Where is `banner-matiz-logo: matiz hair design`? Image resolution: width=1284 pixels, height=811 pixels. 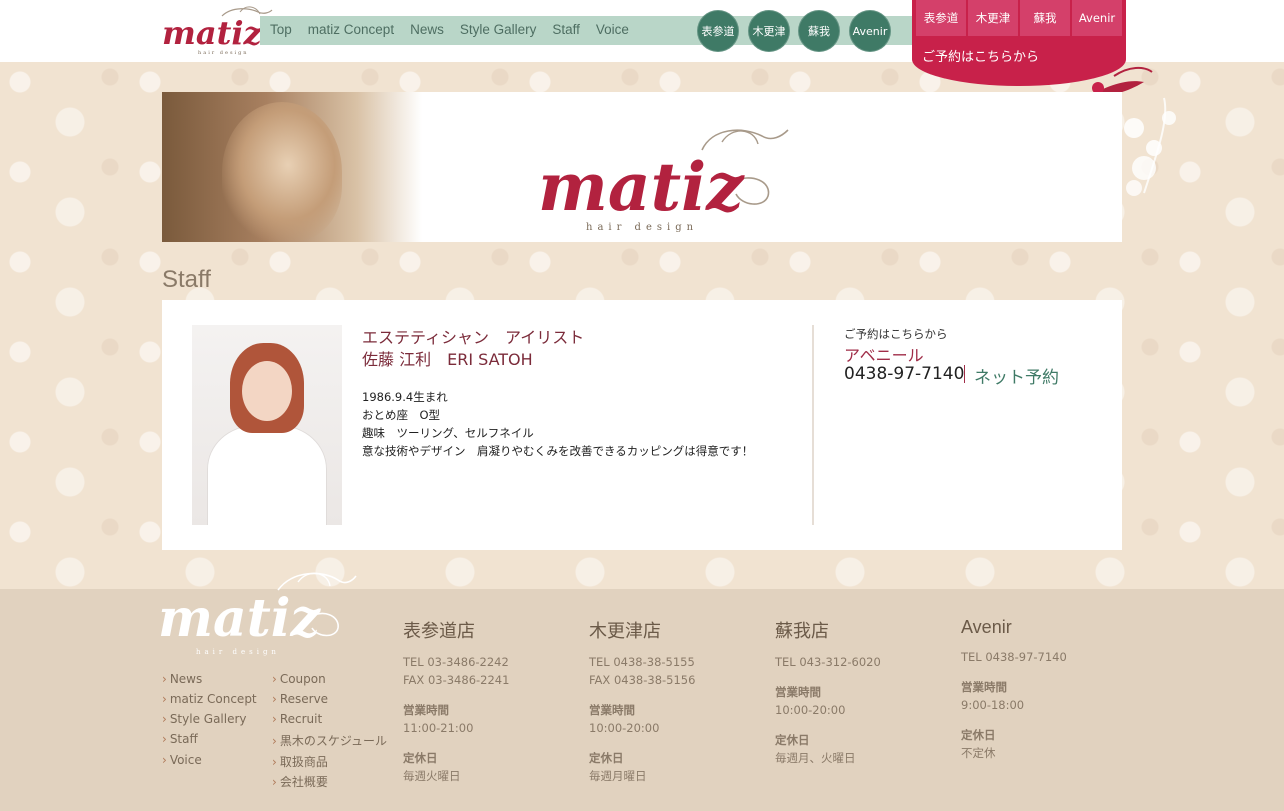
banner-matiz-logo: matiz hair design is located at coordinates (663, 181).